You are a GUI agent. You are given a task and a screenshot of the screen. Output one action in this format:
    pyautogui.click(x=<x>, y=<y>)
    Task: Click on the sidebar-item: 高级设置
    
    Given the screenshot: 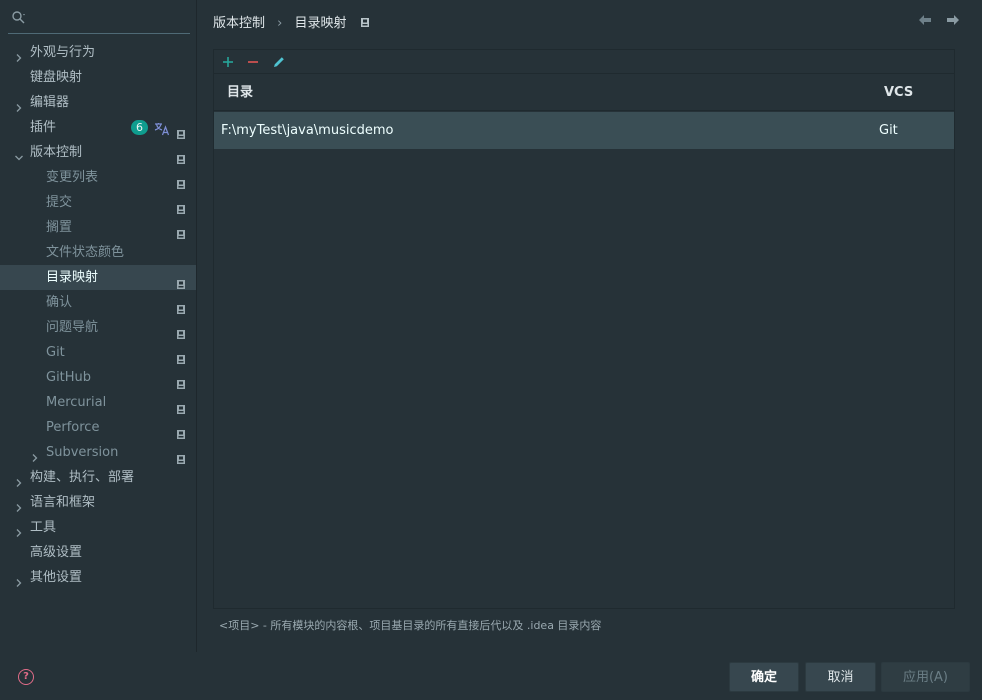 What is the action you would take?
    pyautogui.click(x=98, y=552)
    